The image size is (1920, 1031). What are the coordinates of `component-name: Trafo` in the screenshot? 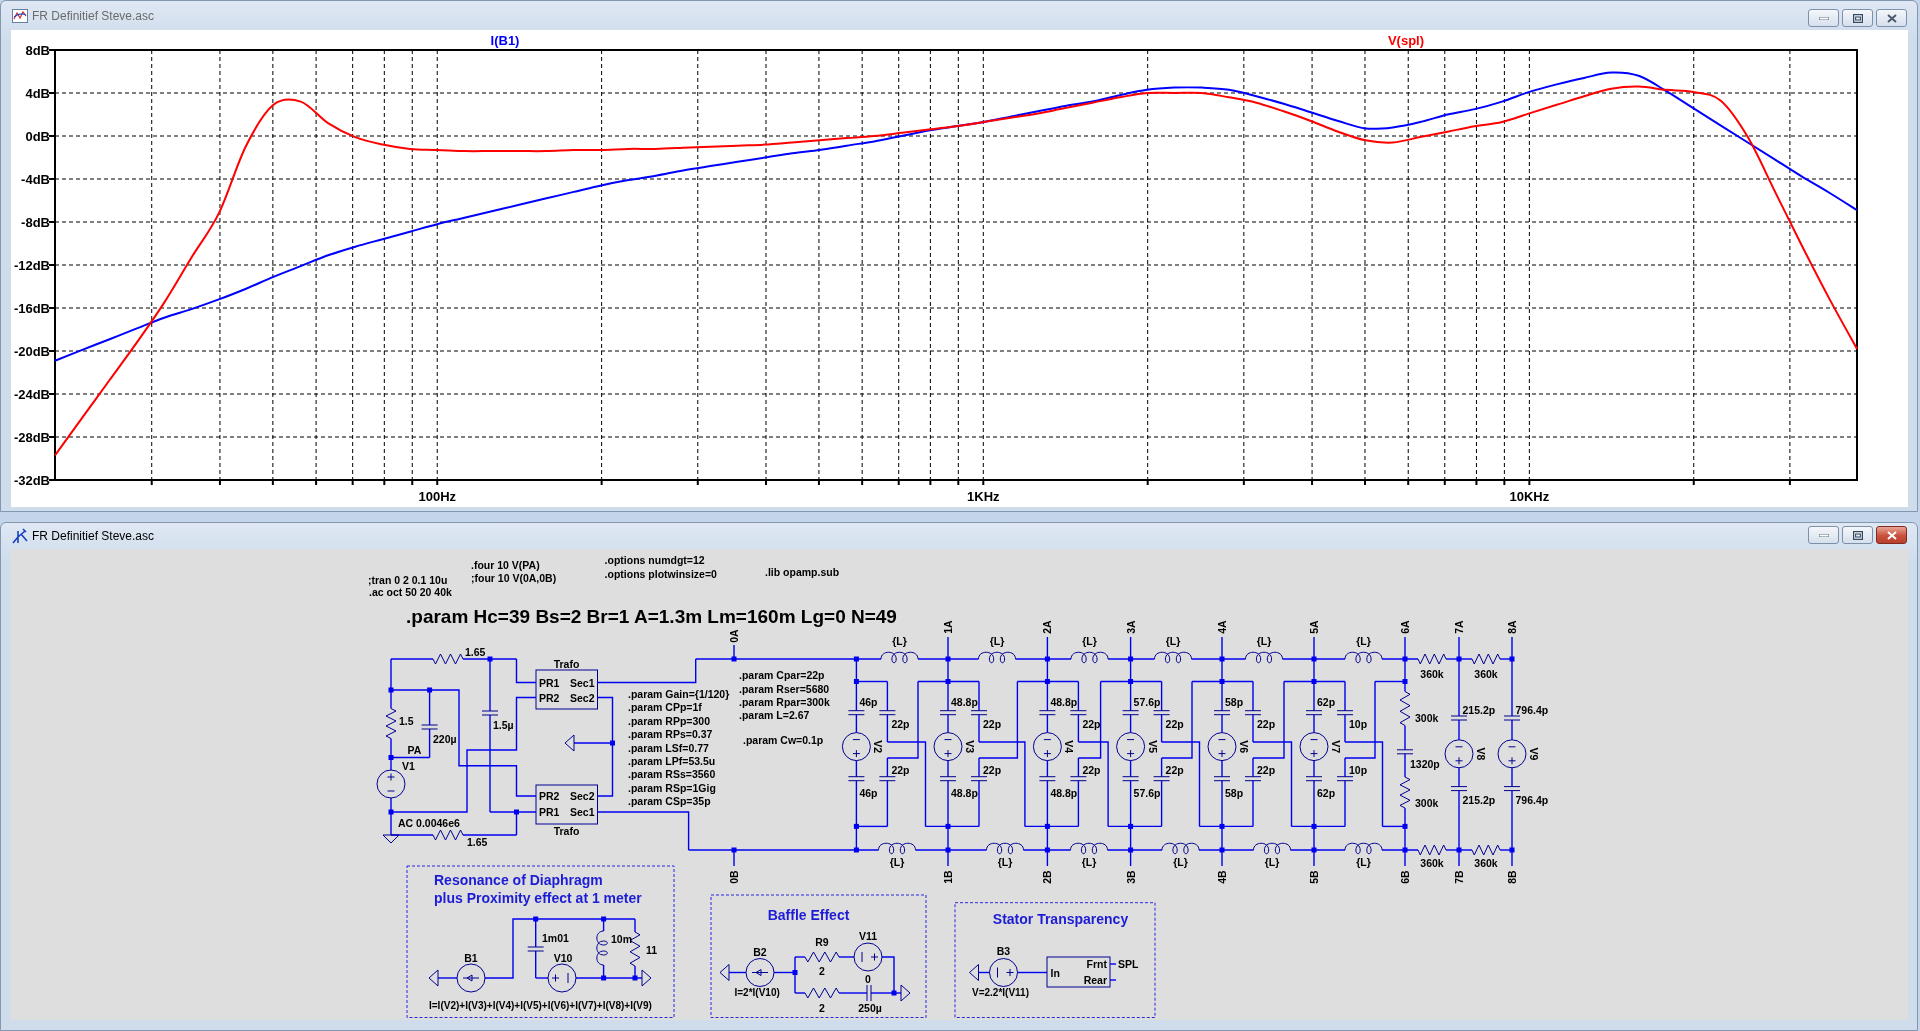 It's located at (566, 831).